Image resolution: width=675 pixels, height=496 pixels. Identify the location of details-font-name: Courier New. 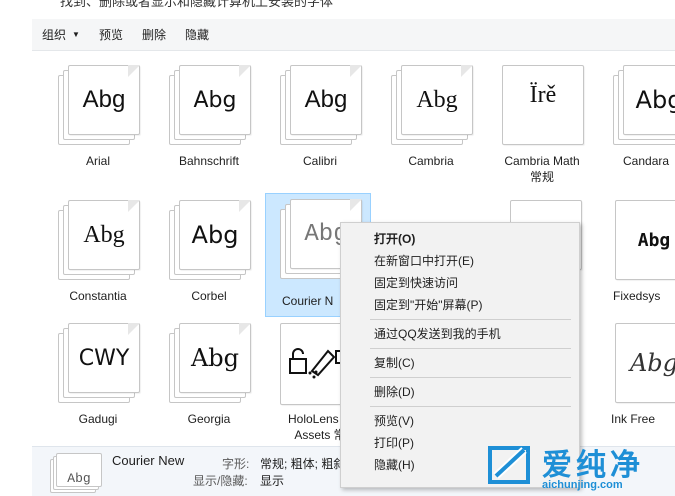
(148, 460).